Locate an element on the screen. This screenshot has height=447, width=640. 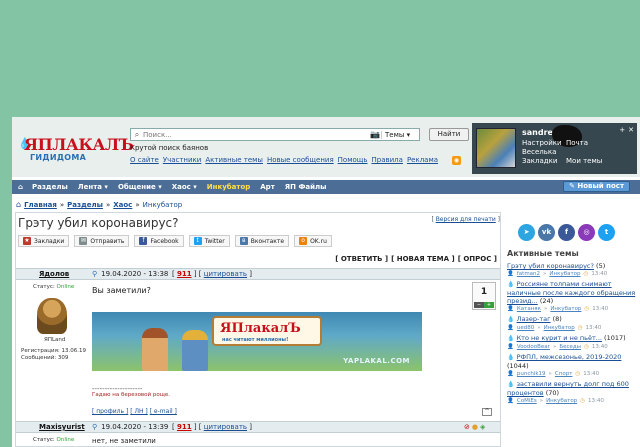
scroll-top-button: ^ is located at coordinates (487, 412).